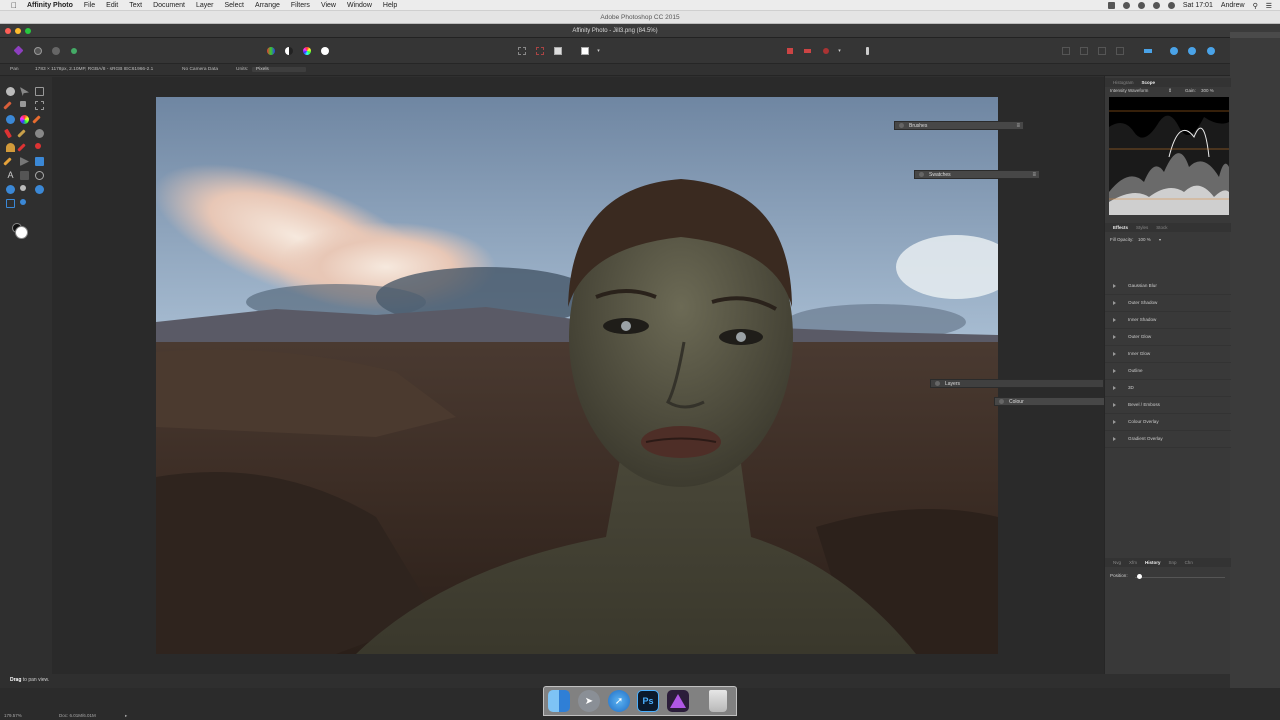 This screenshot has width=1280, height=720. Describe the element at coordinates (1153, 562) in the screenshot. I see `tab-history: History` at that location.